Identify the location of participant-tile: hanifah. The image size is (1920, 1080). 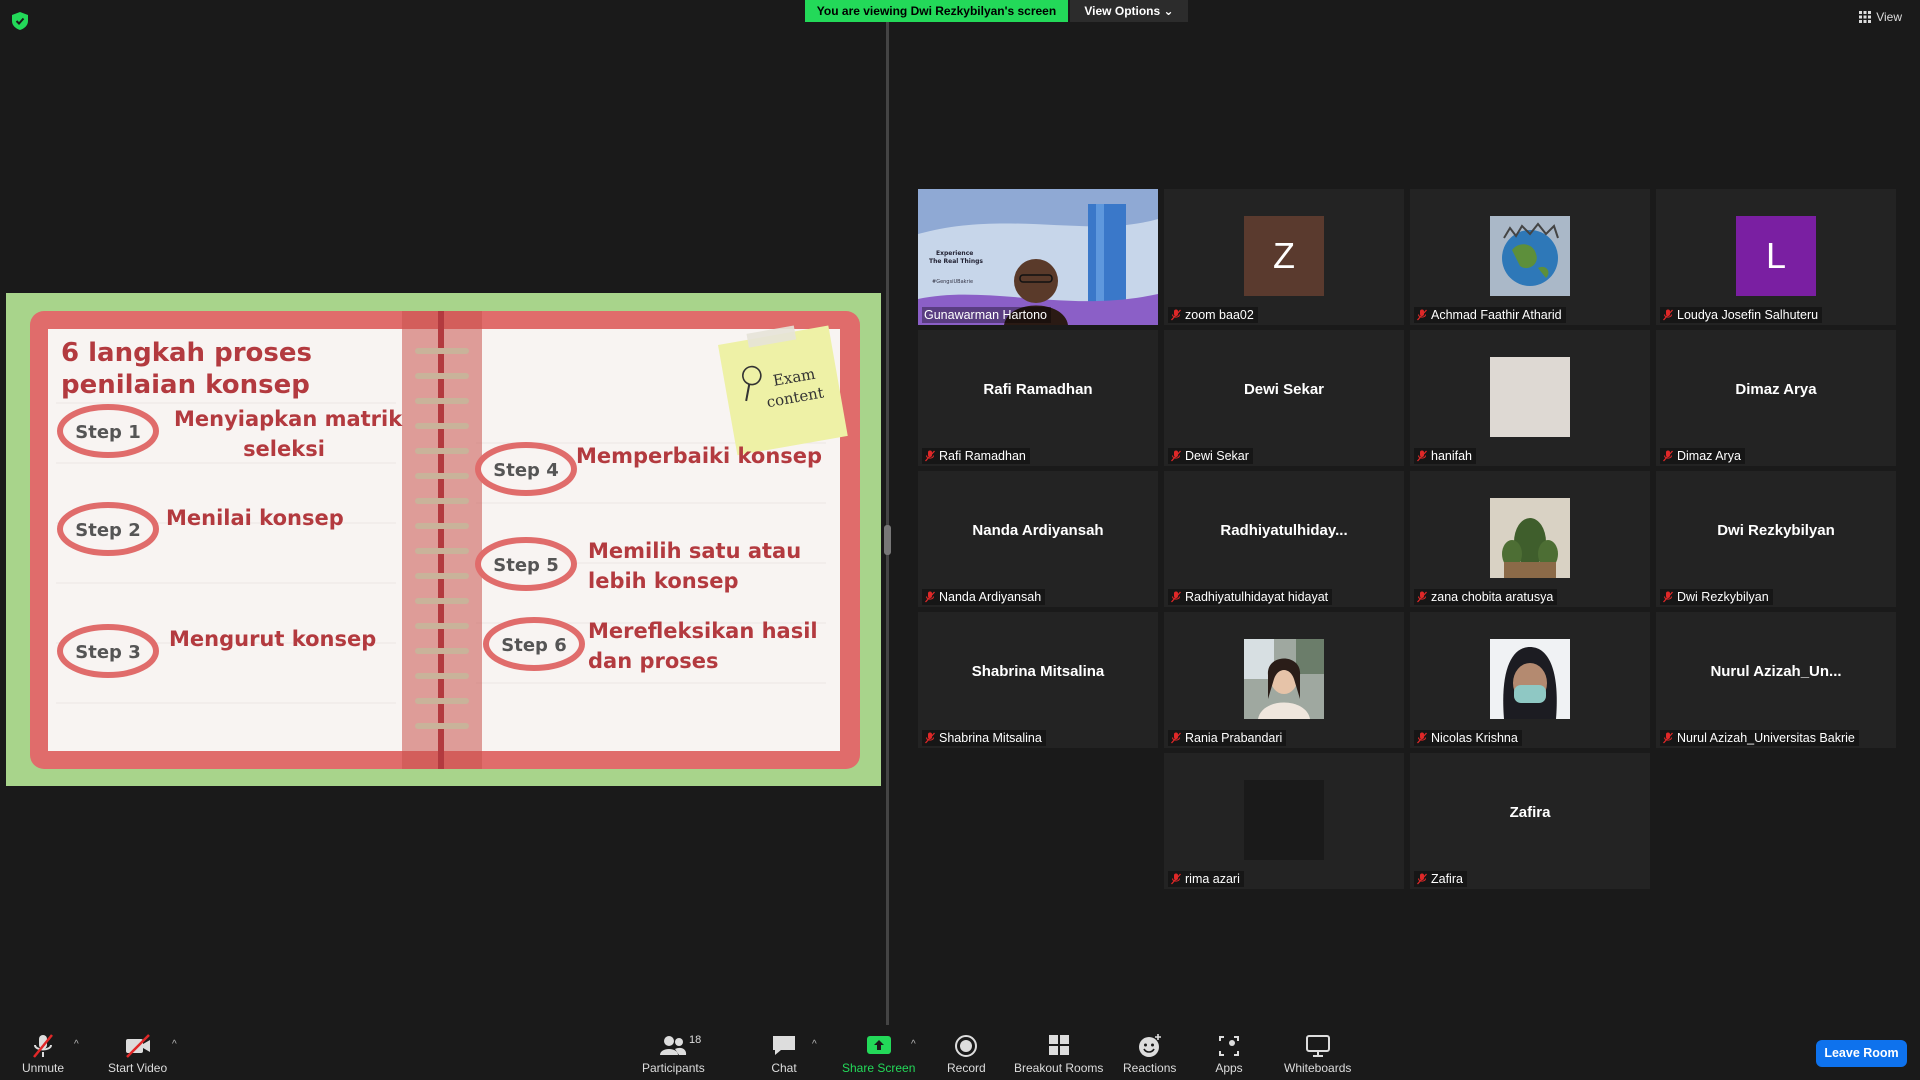
(1530, 398).